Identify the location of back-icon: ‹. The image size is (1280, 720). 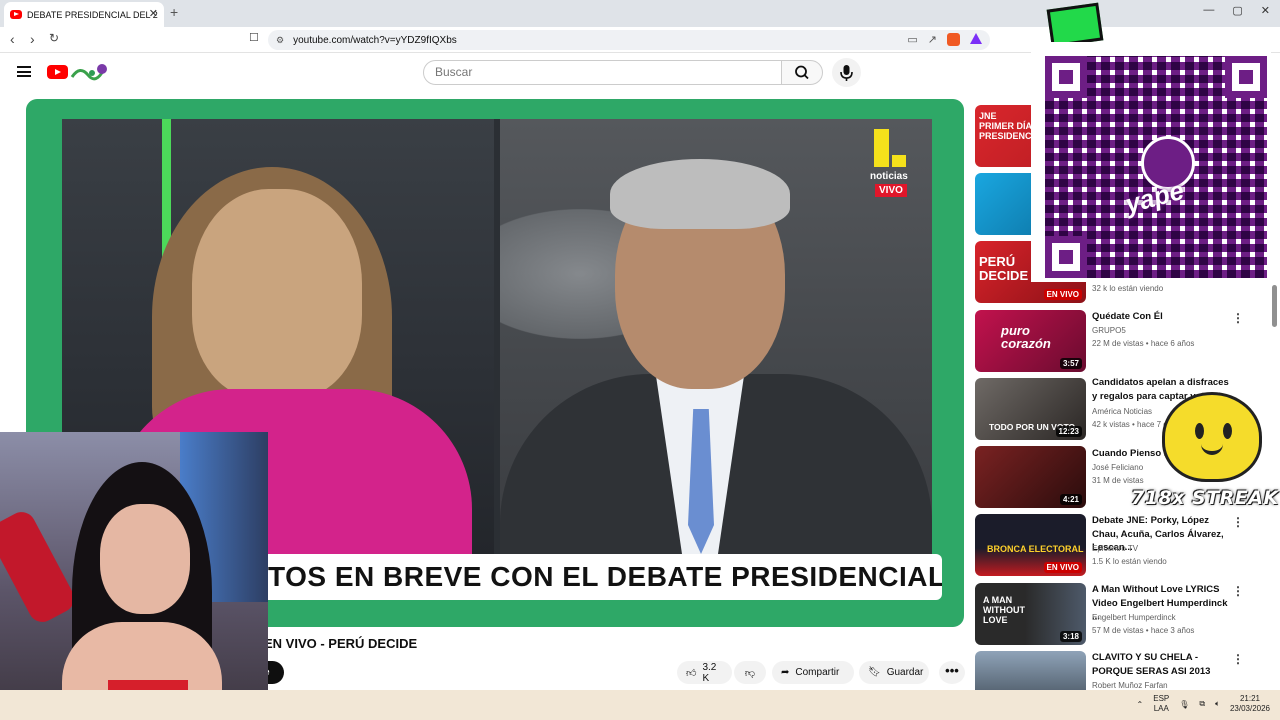
(12, 39).